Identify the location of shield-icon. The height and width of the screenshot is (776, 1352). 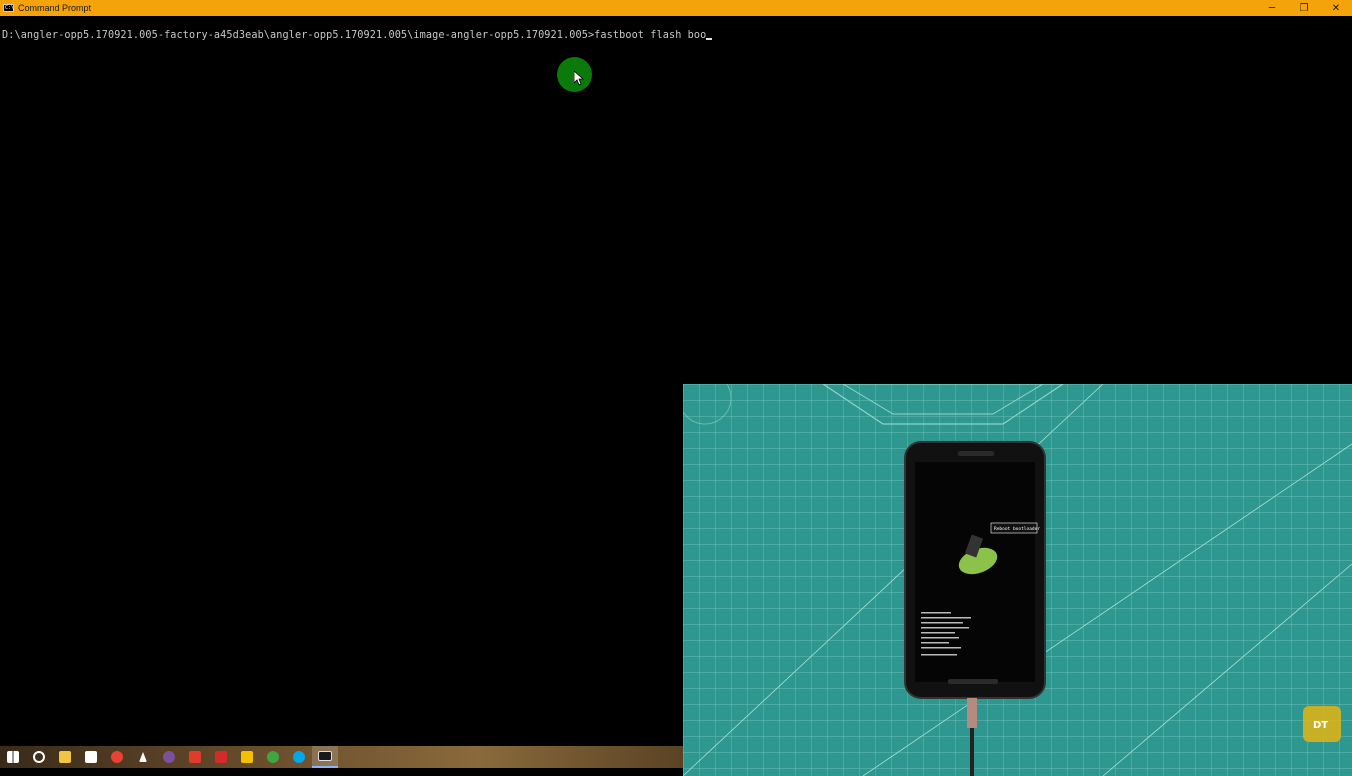
(221, 757).